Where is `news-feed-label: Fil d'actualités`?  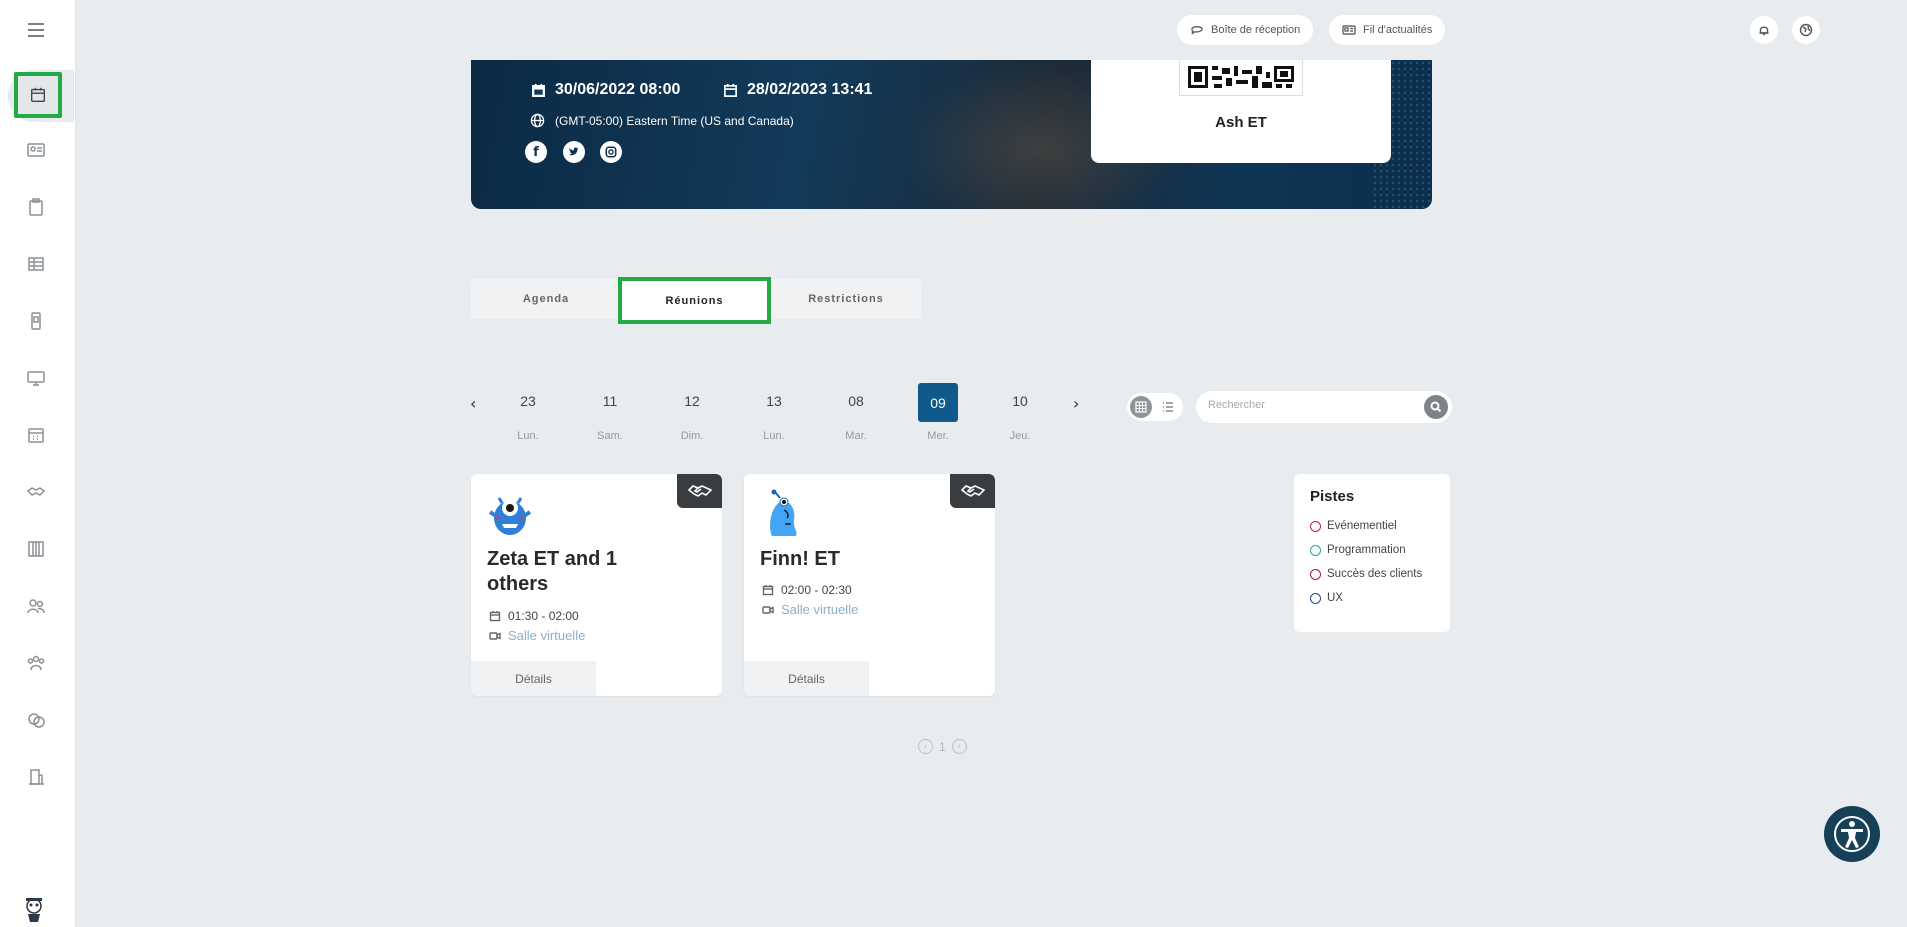
news-feed-label: Fil d'actualités is located at coordinates (1398, 30).